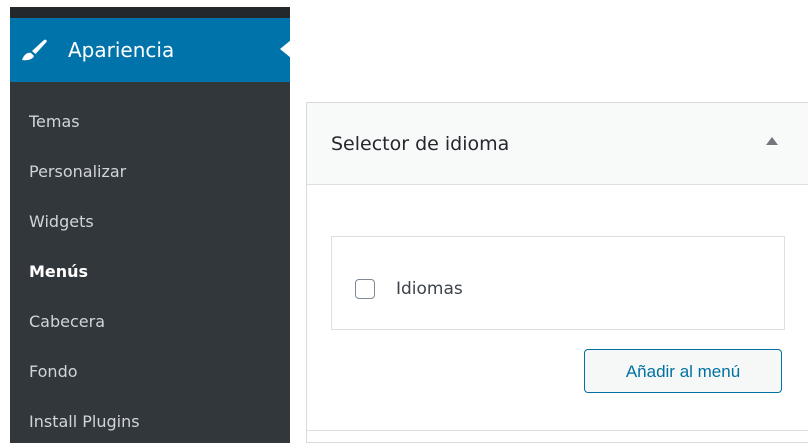 This screenshot has width=808, height=443. What do you see at coordinates (67, 322) in the screenshot?
I see `submenu-item-cabecera: Cabecera` at bounding box center [67, 322].